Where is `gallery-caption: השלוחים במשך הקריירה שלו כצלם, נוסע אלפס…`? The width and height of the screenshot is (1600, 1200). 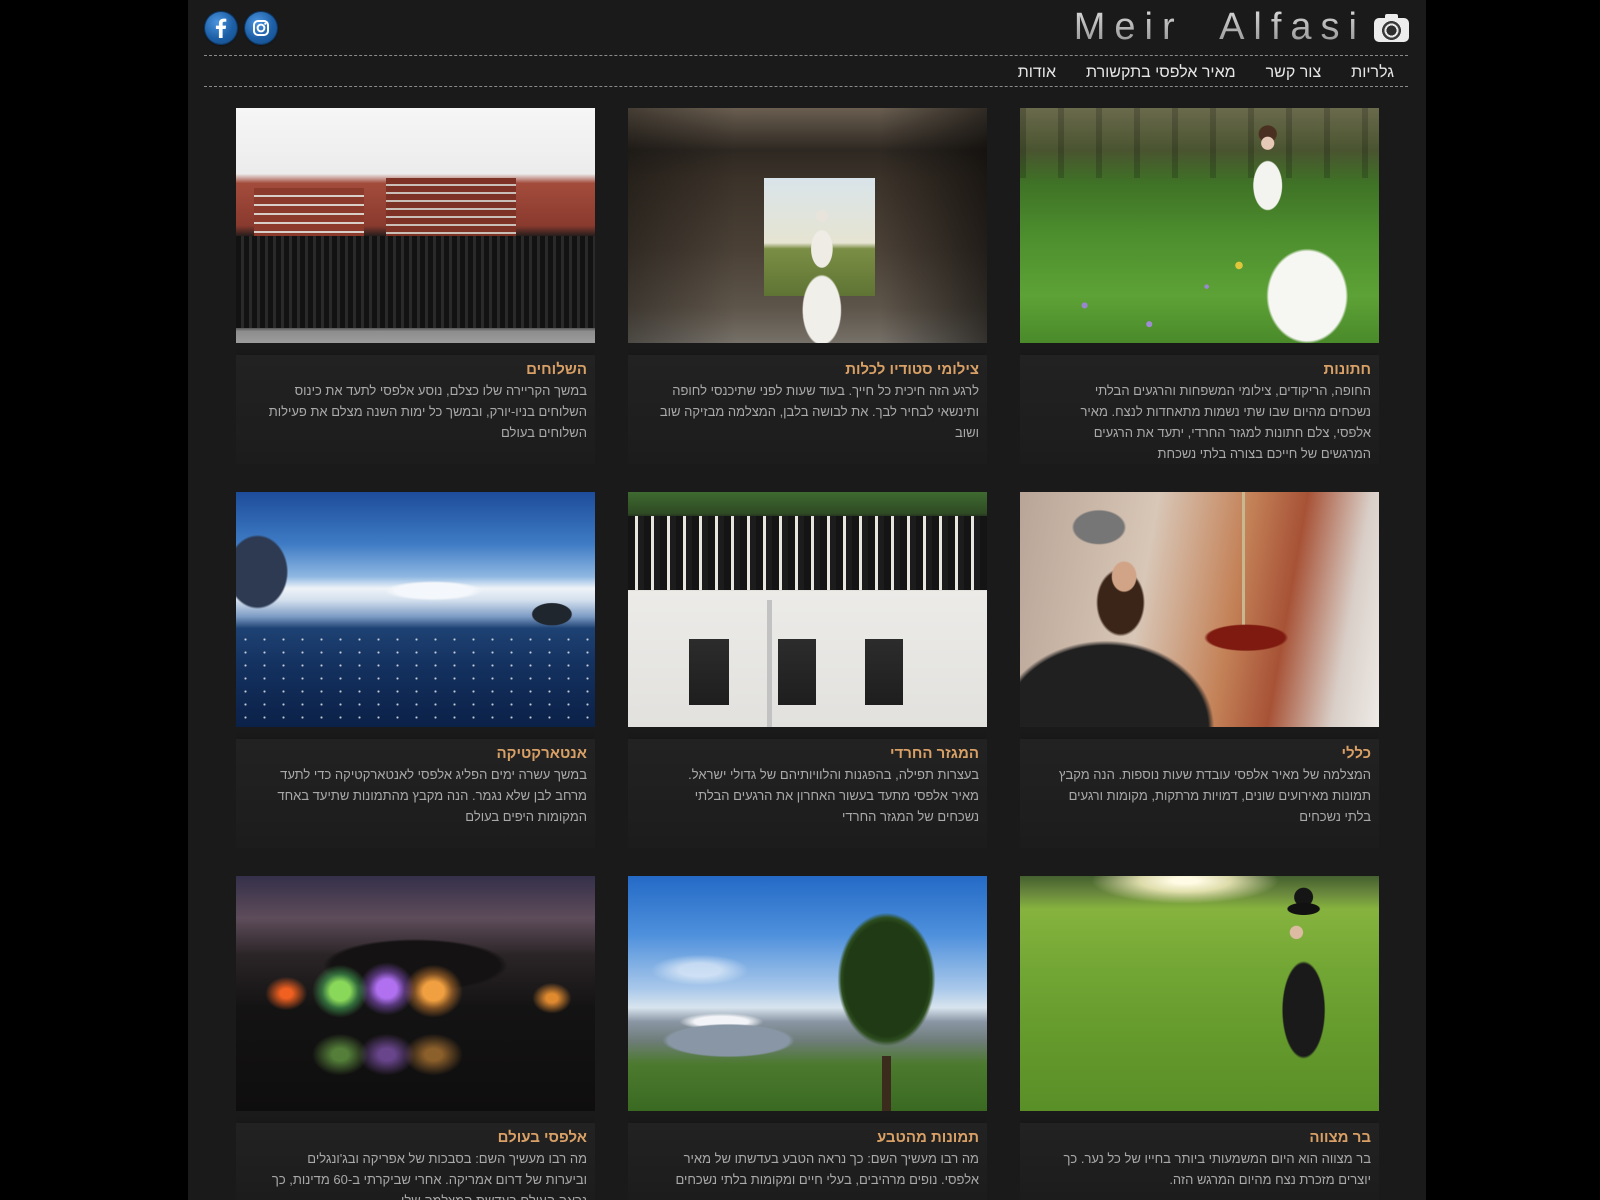 gallery-caption: השלוחים במשך הקריירה שלו כצלם, נוסע אלפס… is located at coordinates (415, 409).